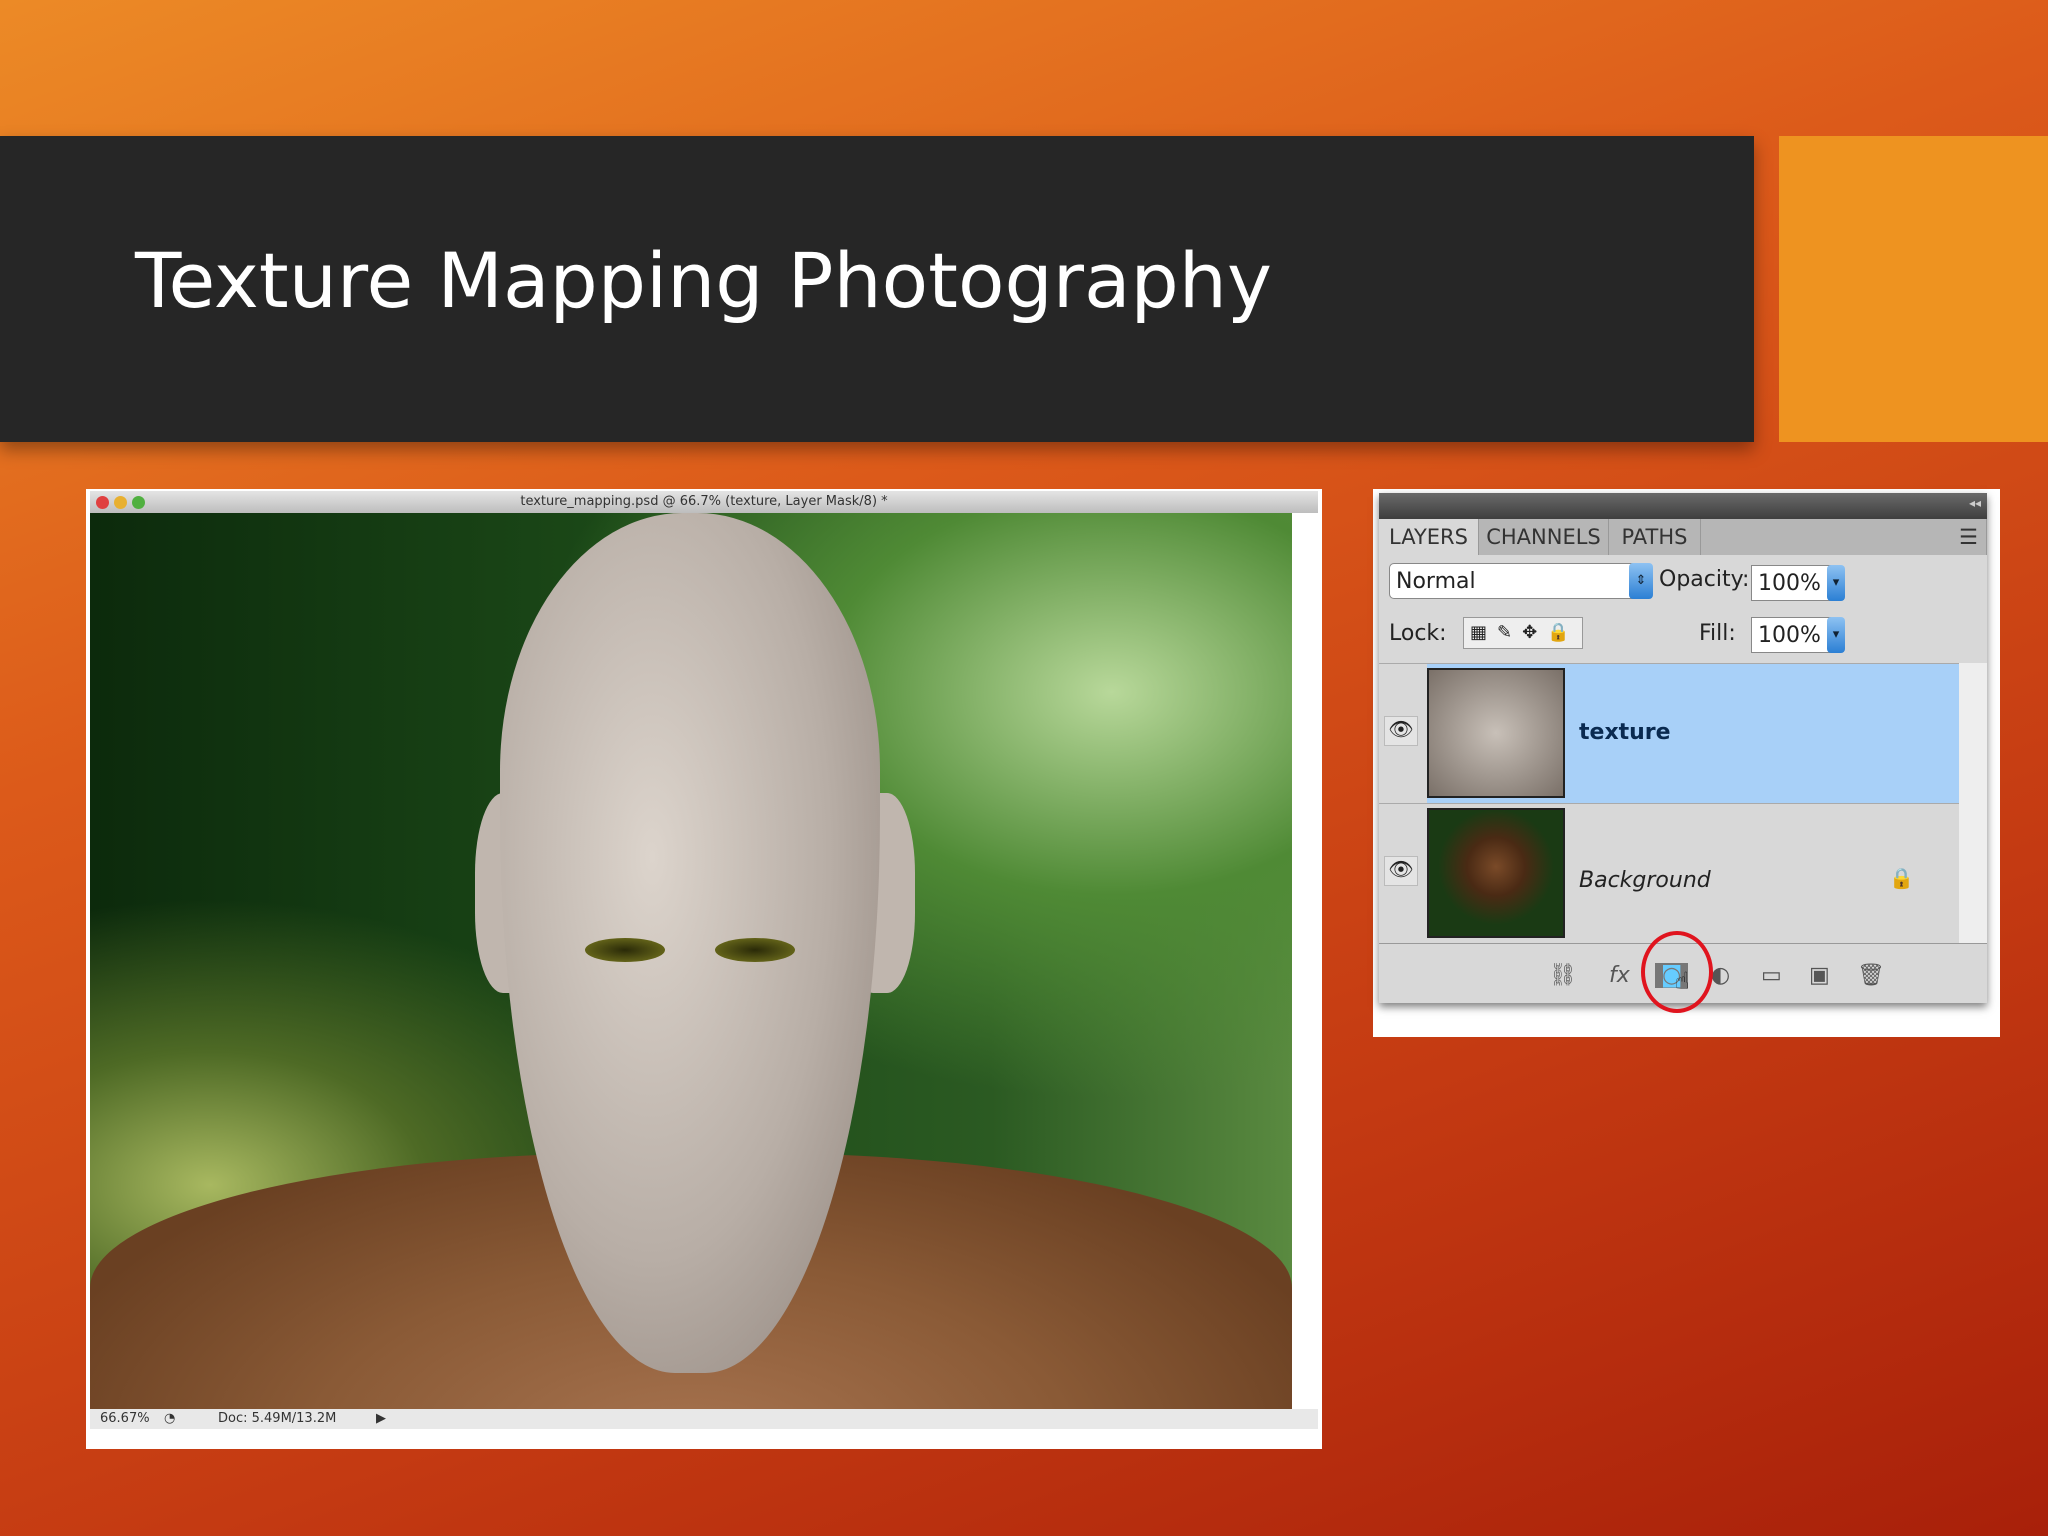  I want to click on opacity-arrow-icon: ▾, so click(1836, 583).